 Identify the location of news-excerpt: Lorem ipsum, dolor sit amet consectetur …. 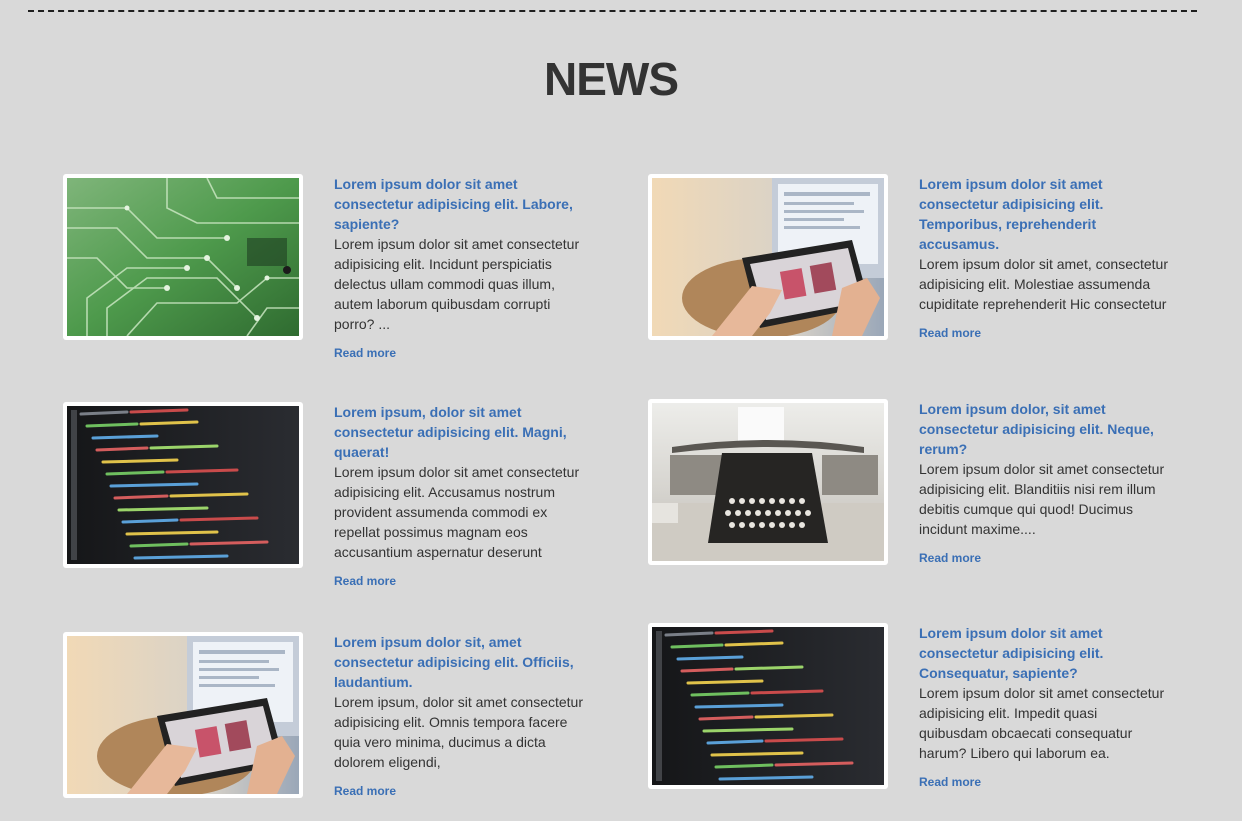
(458, 732).